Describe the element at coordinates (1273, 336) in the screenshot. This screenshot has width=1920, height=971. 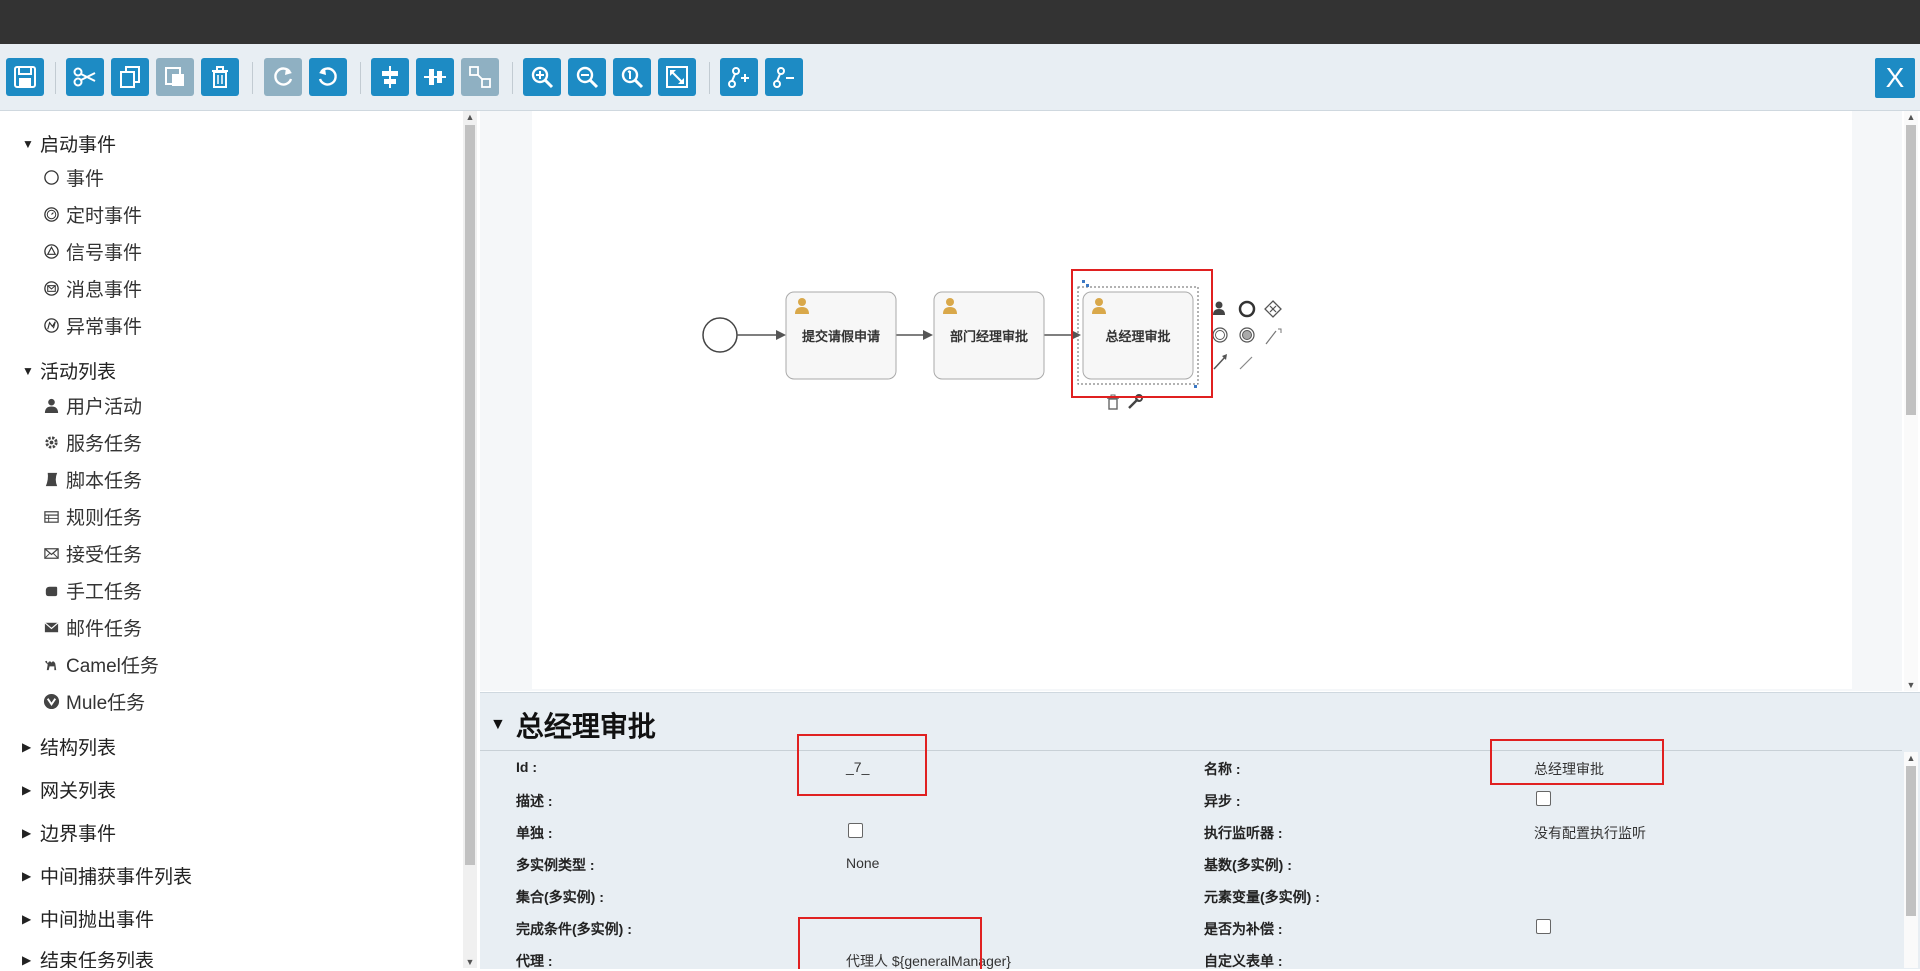
I see `append-annotation-icon` at that location.